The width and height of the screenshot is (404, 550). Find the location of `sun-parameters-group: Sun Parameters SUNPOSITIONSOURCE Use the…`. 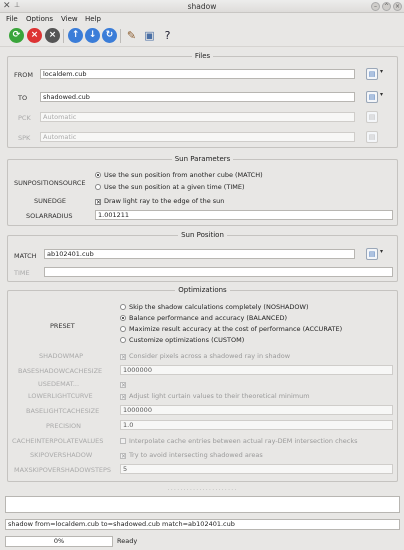

sun-parameters-group: Sun Parameters SUNPOSITIONSOURCE Use the… is located at coordinates (202, 190).